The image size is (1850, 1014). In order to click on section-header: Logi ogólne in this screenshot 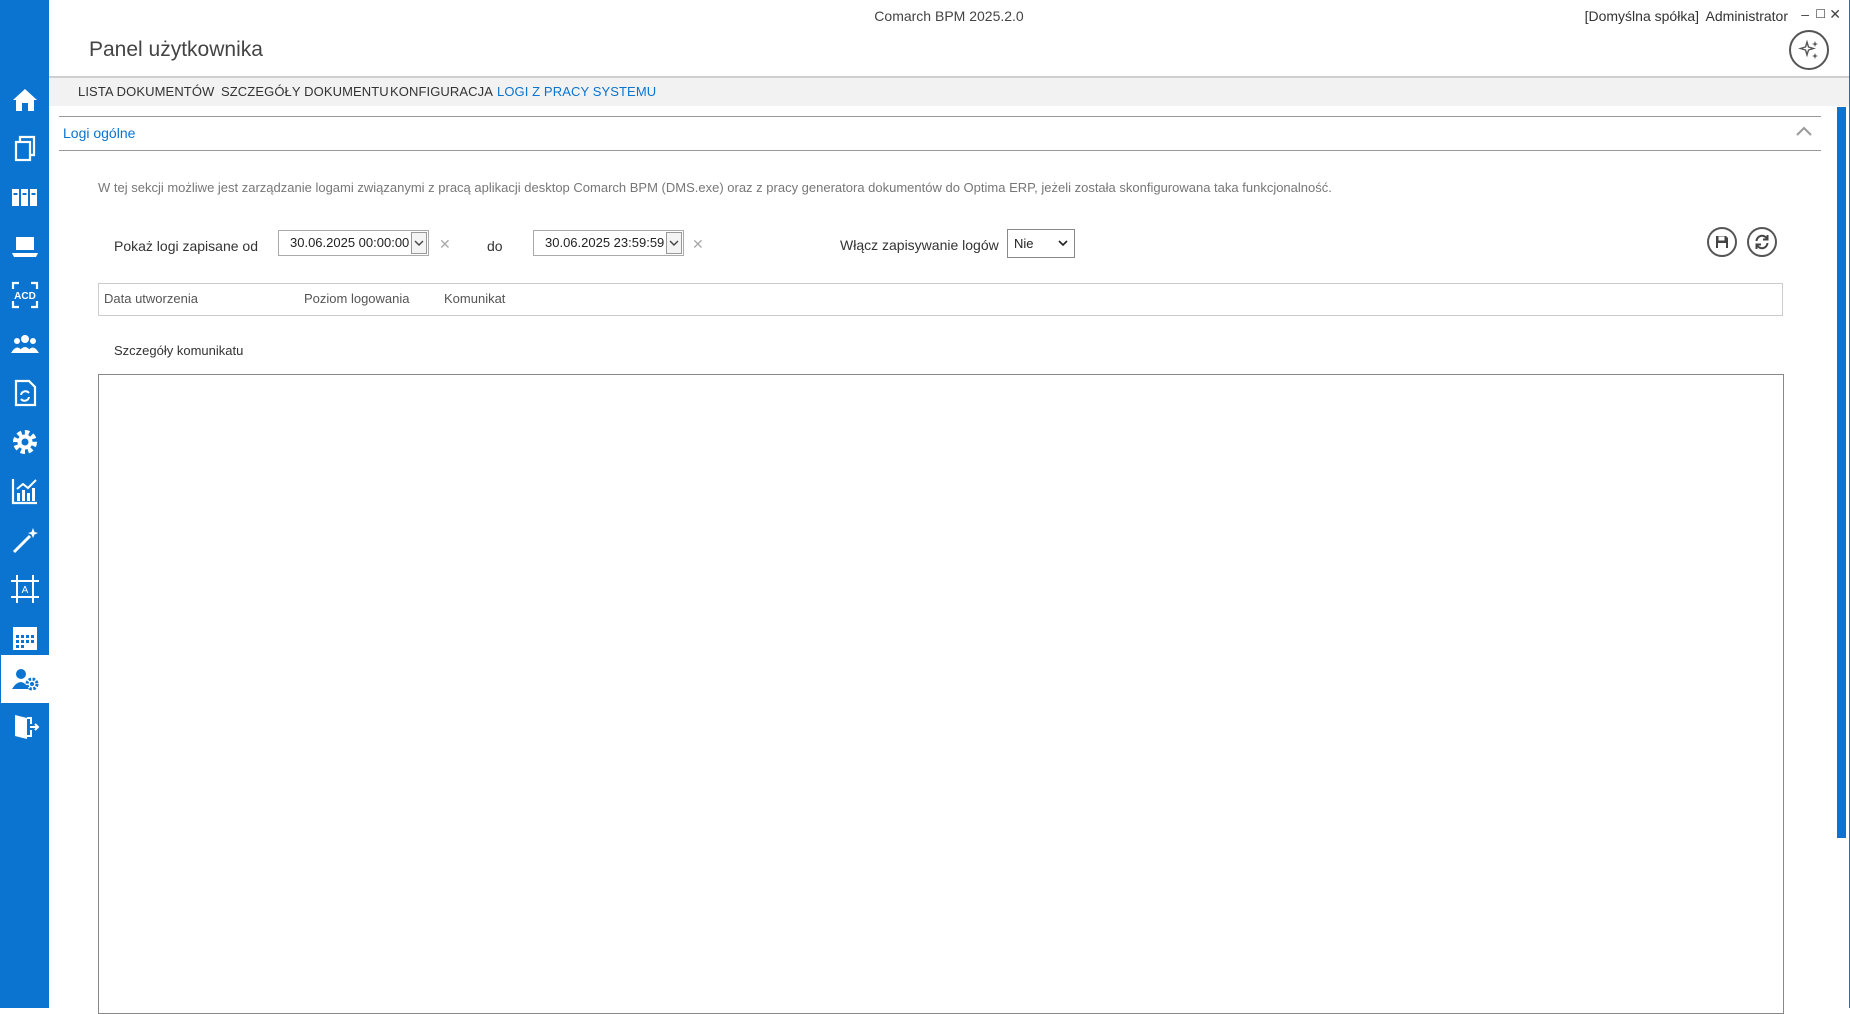, I will do `click(940, 133)`.